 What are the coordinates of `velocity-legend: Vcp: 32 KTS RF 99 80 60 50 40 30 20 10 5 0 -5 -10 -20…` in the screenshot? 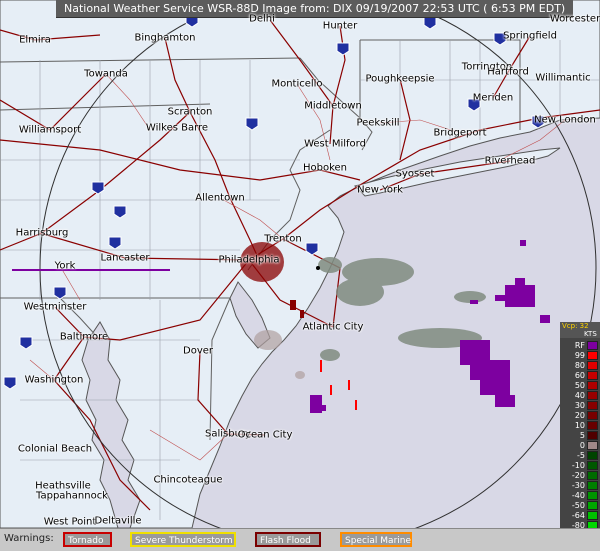 It's located at (580, 436).